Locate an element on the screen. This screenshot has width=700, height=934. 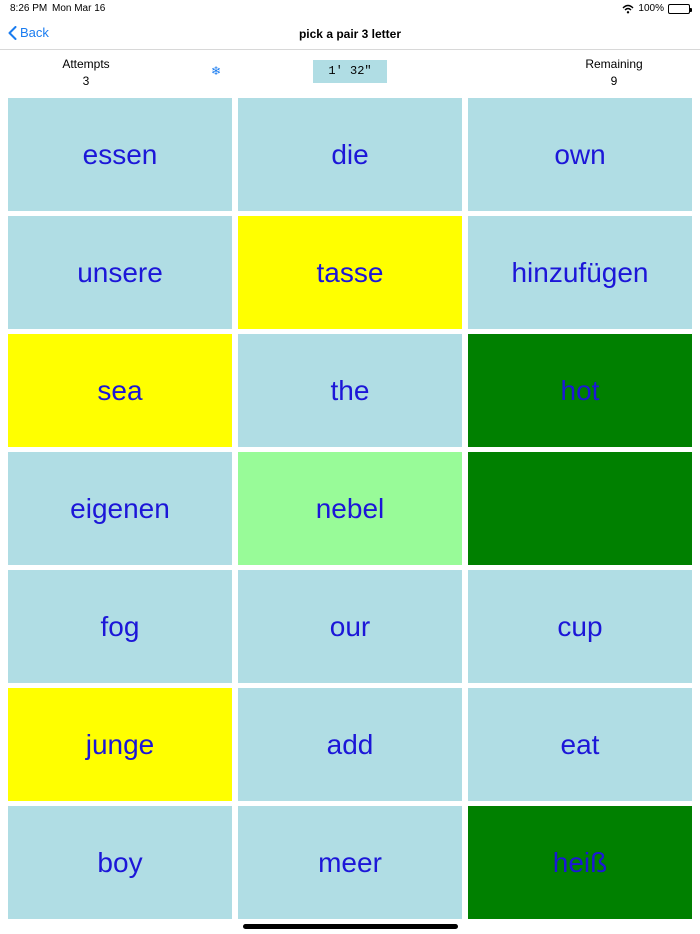
word-tile-label: our is located at coordinates (350, 626).